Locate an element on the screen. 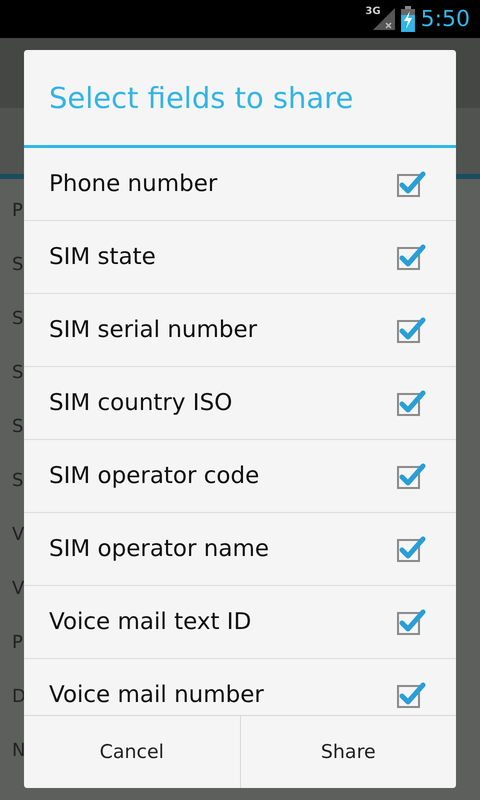 The height and width of the screenshot is (800, 480). field-label: Phone number is located at coordinates (133, 184).